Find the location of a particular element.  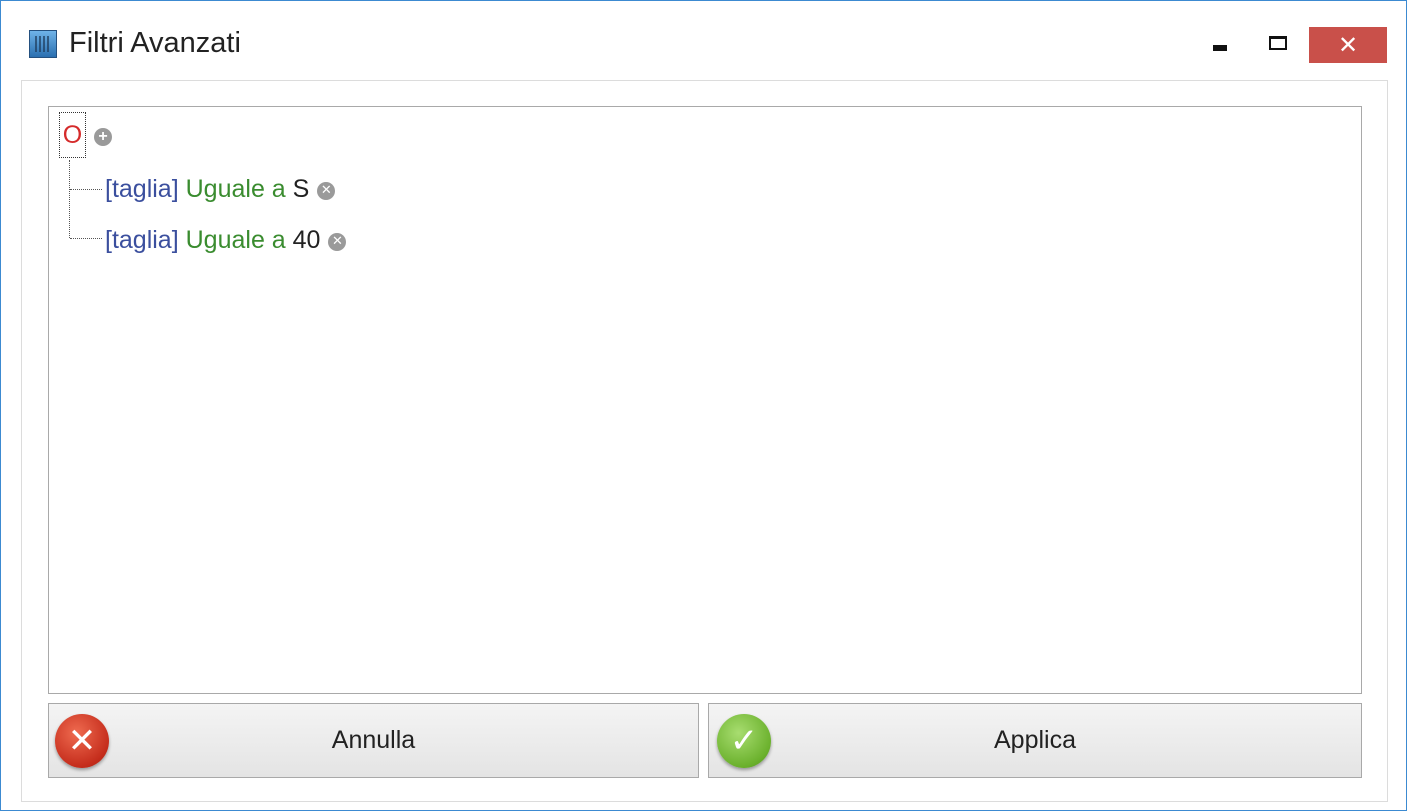

app-icon is located at coordinates (43, 44).